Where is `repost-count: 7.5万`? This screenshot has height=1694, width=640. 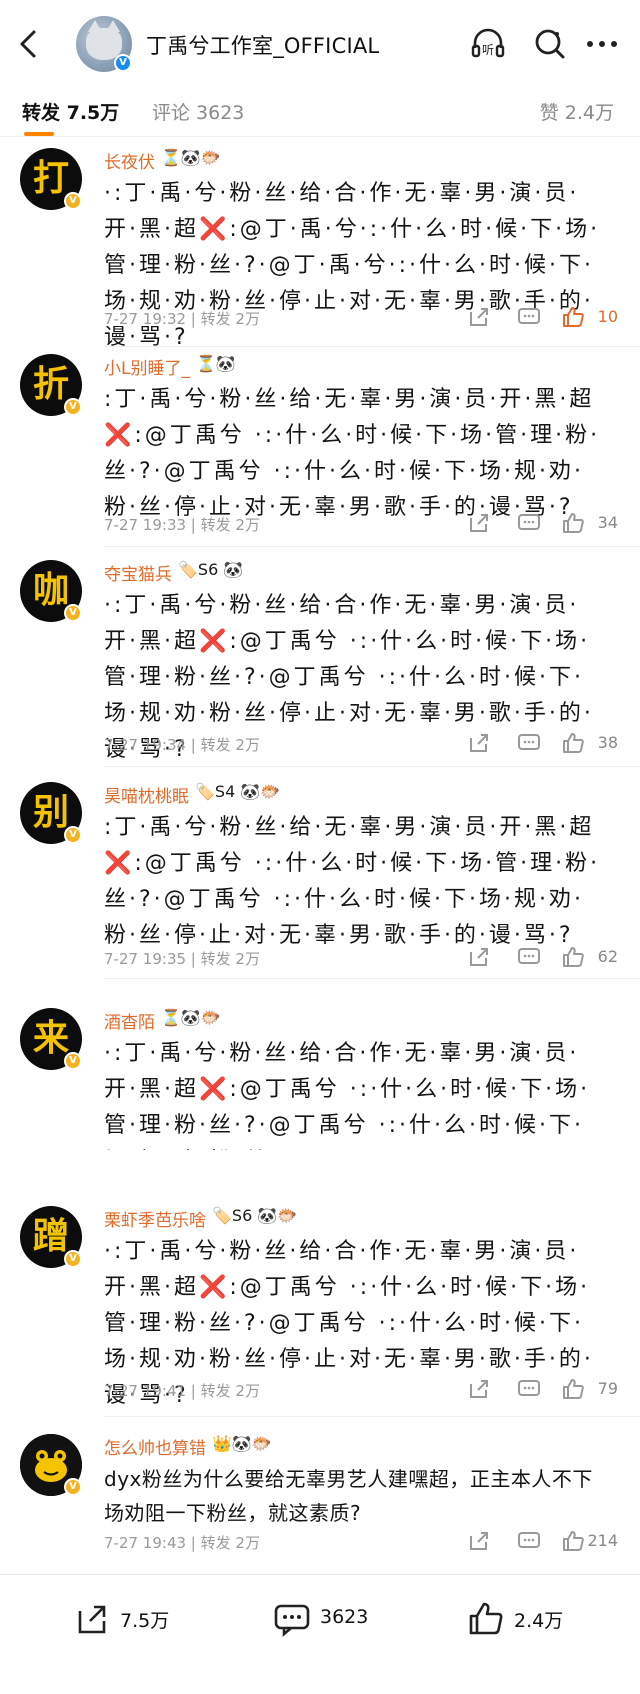
repost-count: 7.5万 is located at coordinates (145, 1621).